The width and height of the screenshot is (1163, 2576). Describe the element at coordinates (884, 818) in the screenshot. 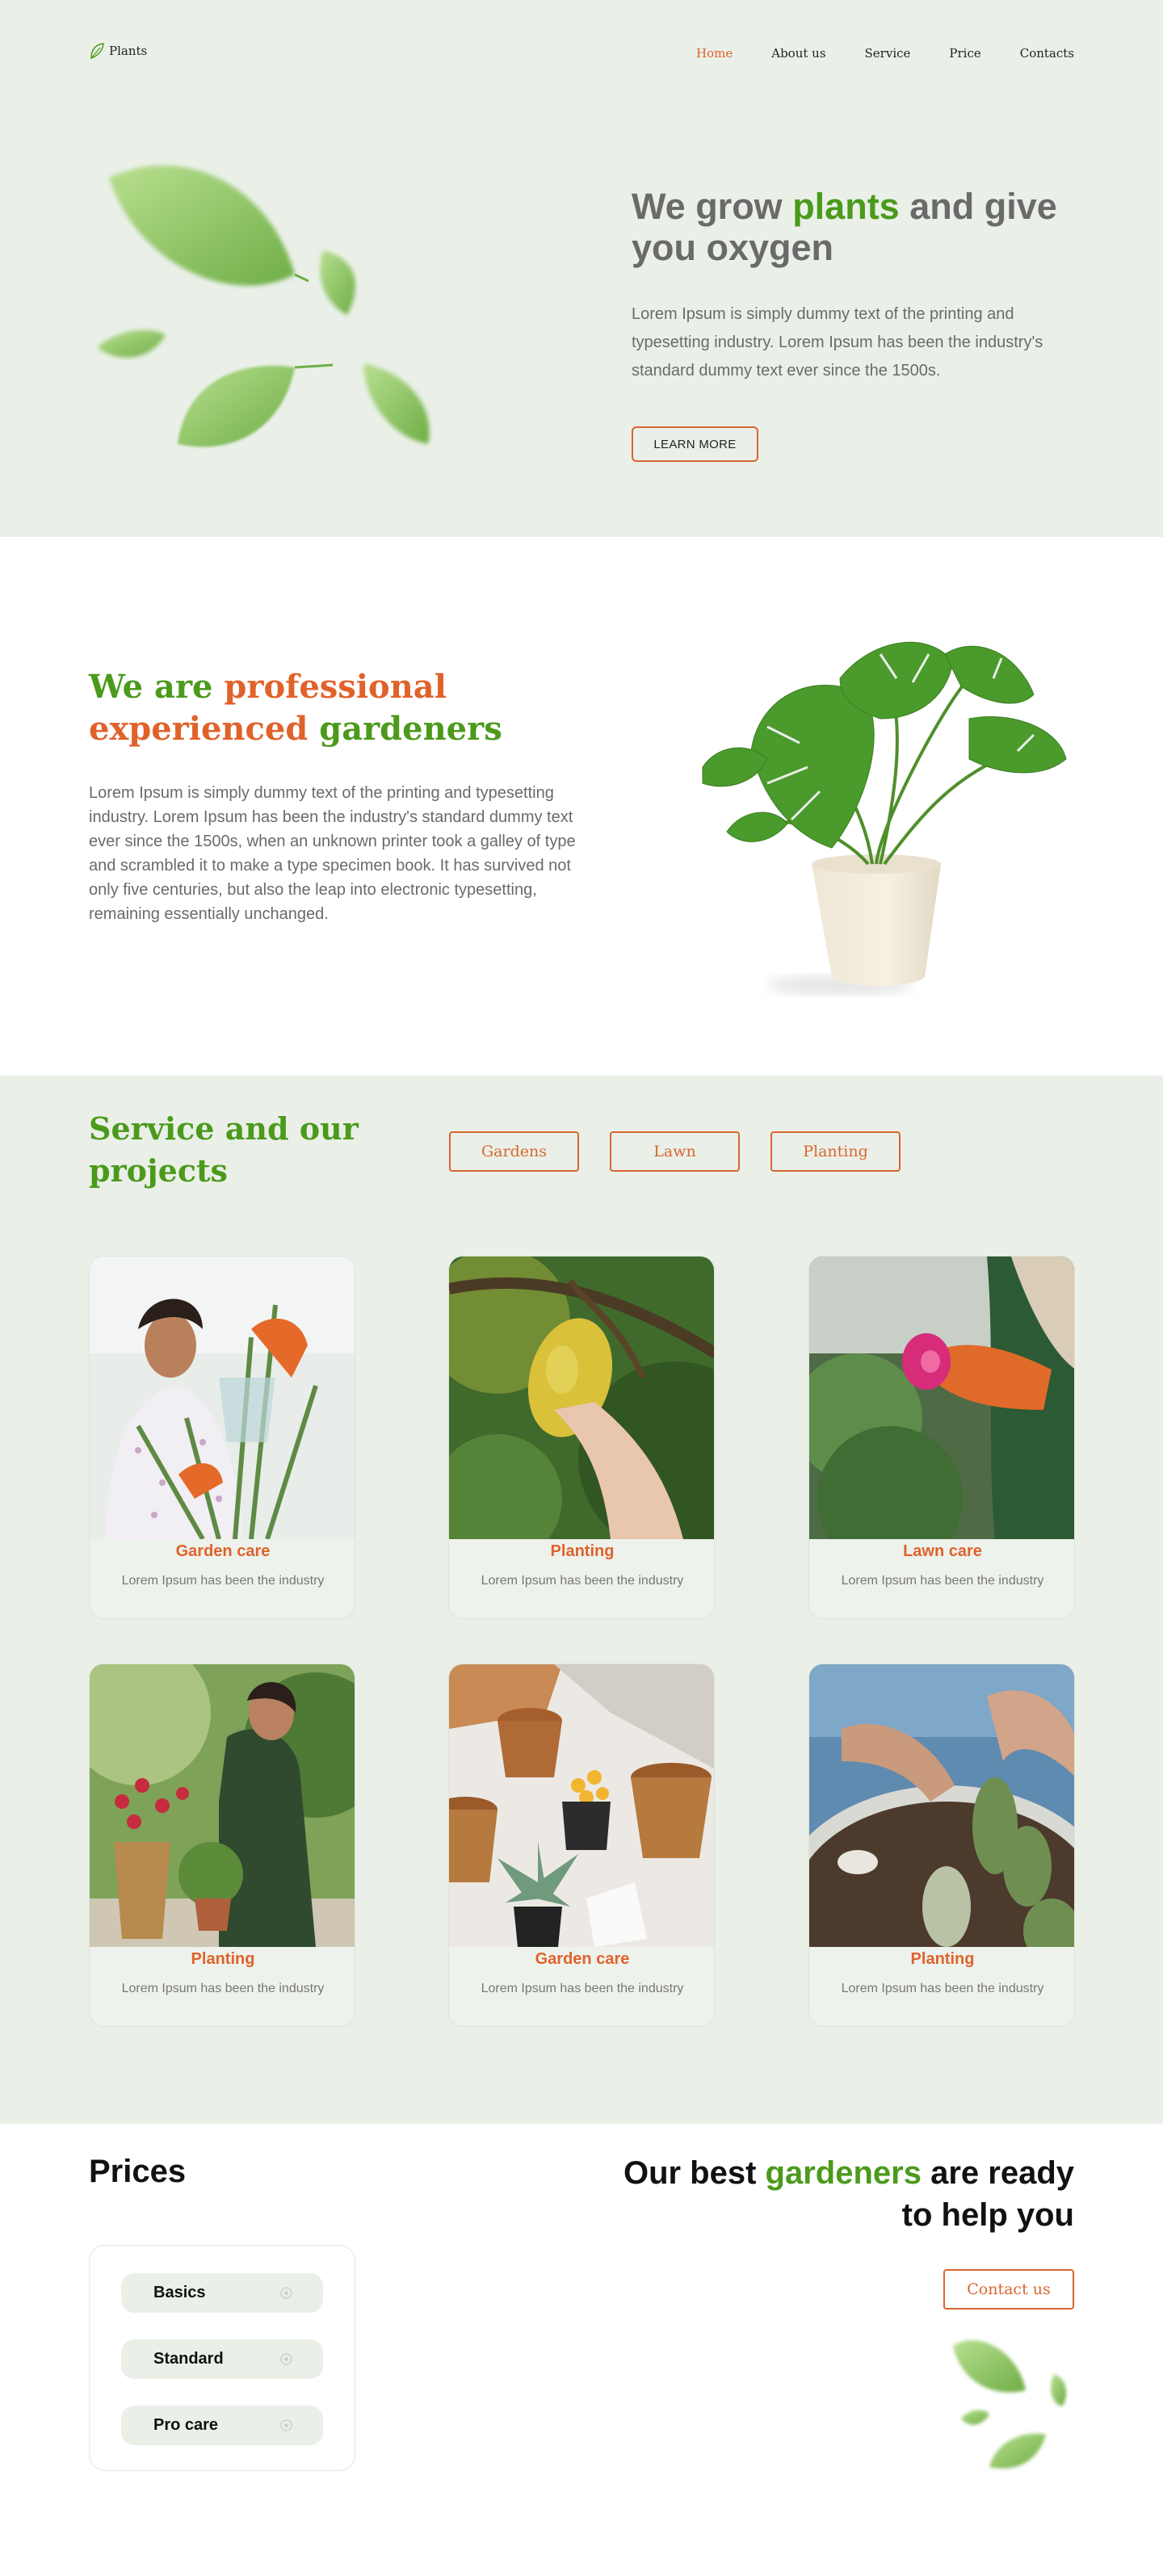

I see `monstera-plant-image` at that location.